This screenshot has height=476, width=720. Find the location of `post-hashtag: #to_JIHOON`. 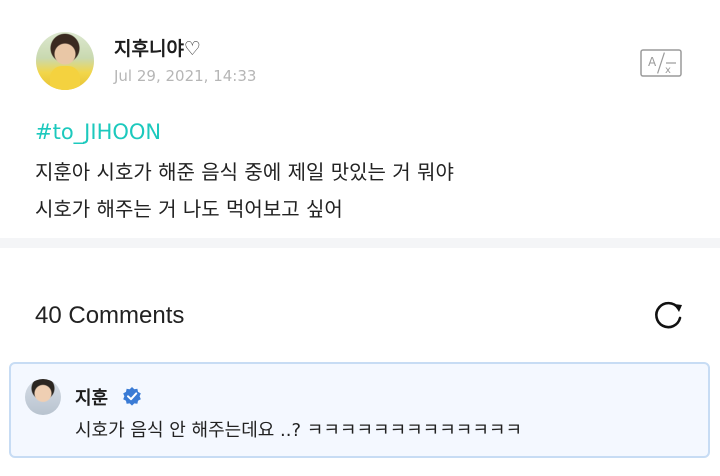

post-hashtag: #to_JIHOON is located at coordinates (98, 132).